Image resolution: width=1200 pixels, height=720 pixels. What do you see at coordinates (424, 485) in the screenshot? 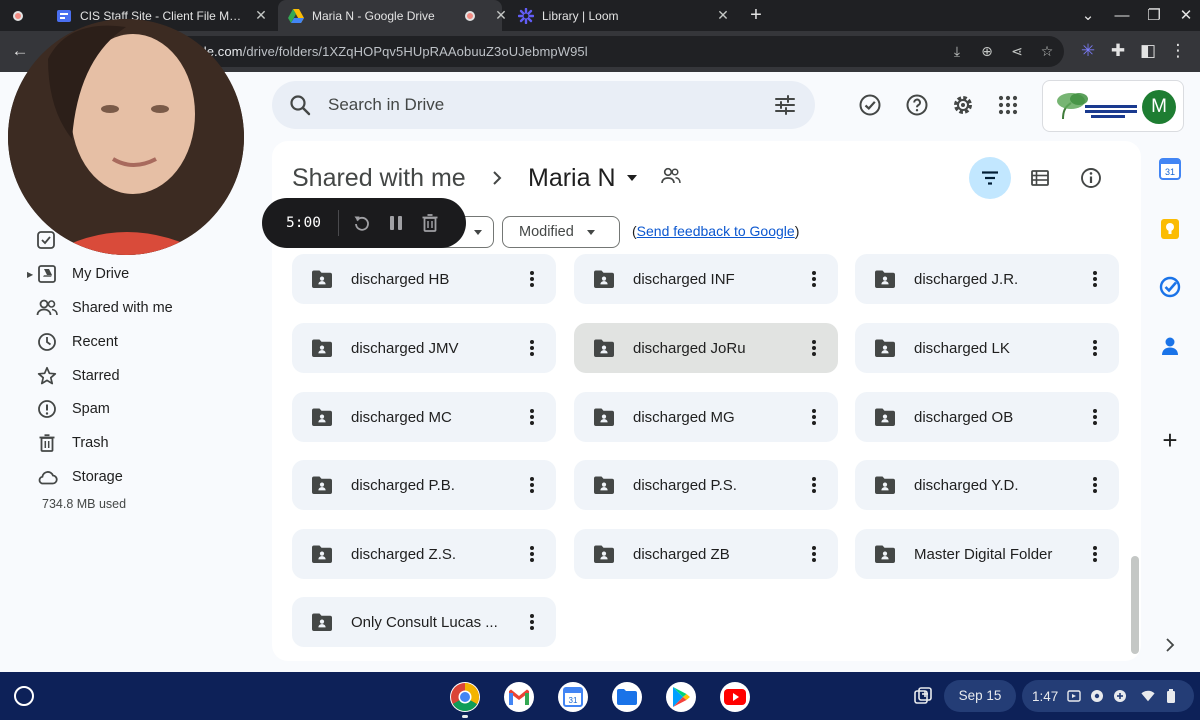
I see `folder-item: discharged P.B.` at bounding box center [424, 485].